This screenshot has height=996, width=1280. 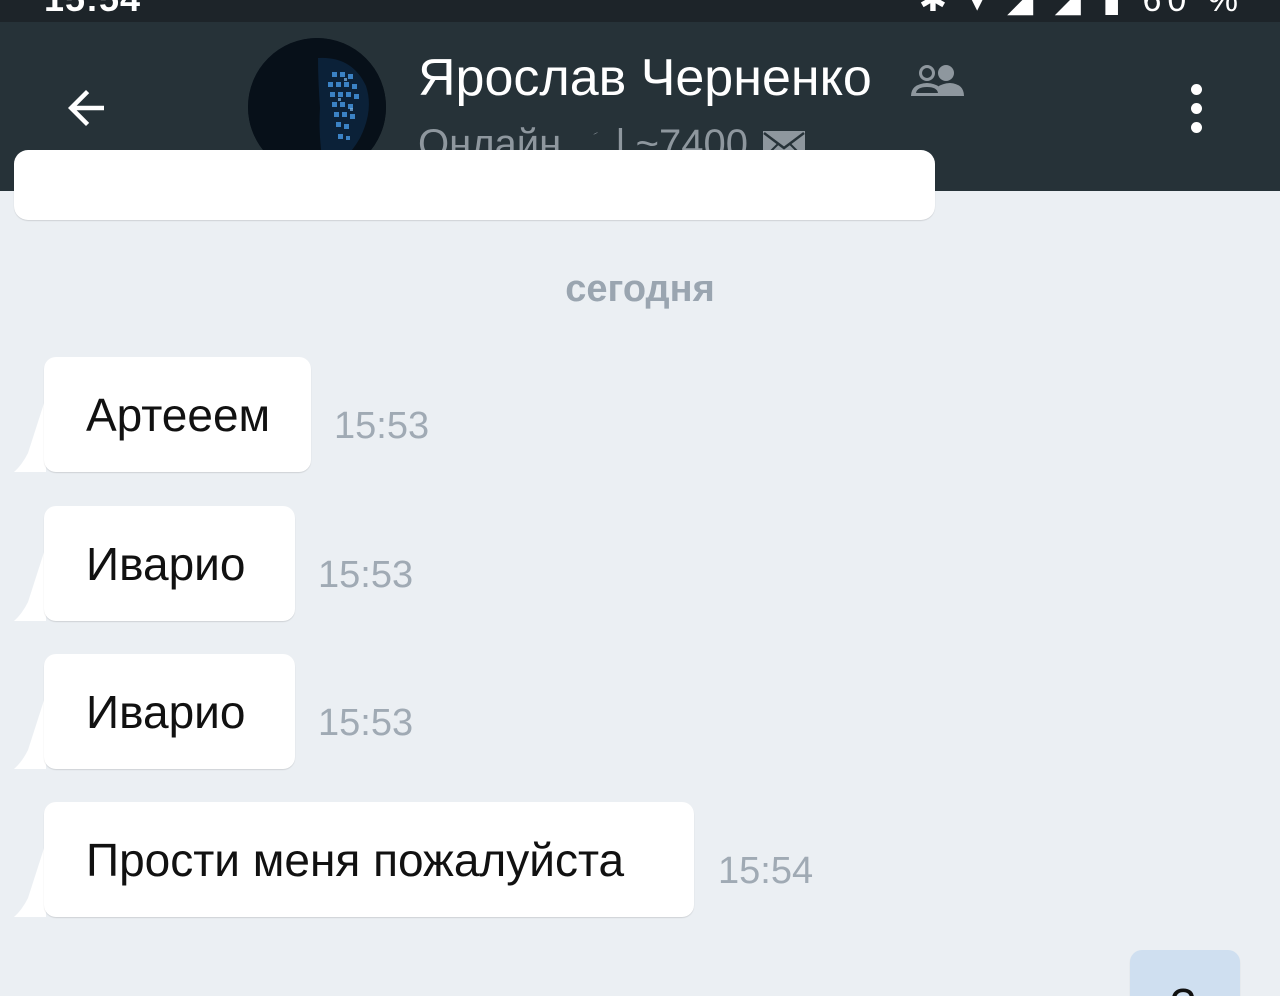 I want to click on message-bubble: Прости меня пожалуйста, so click(x=369, y=859).